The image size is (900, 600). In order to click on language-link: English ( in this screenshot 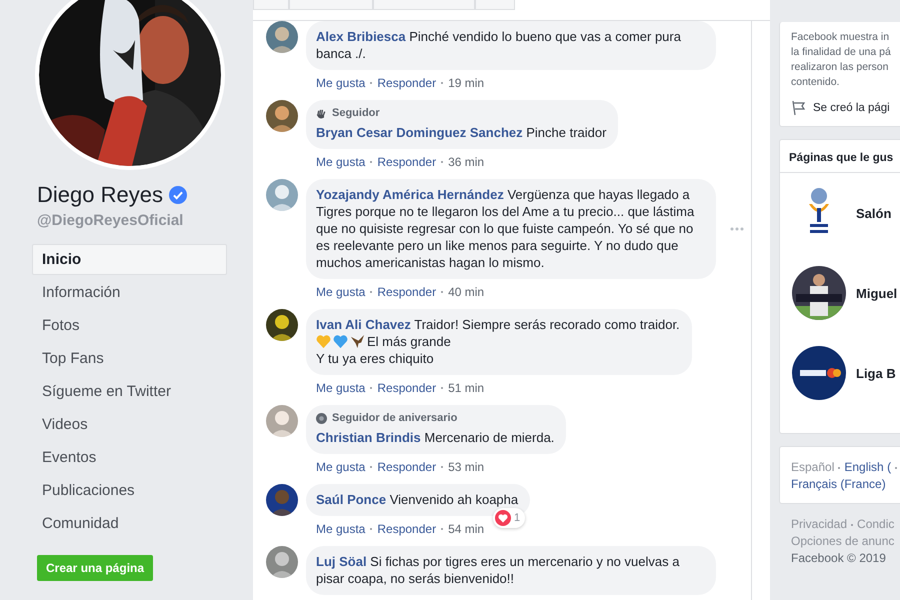, I will do `click(868, 467)`.